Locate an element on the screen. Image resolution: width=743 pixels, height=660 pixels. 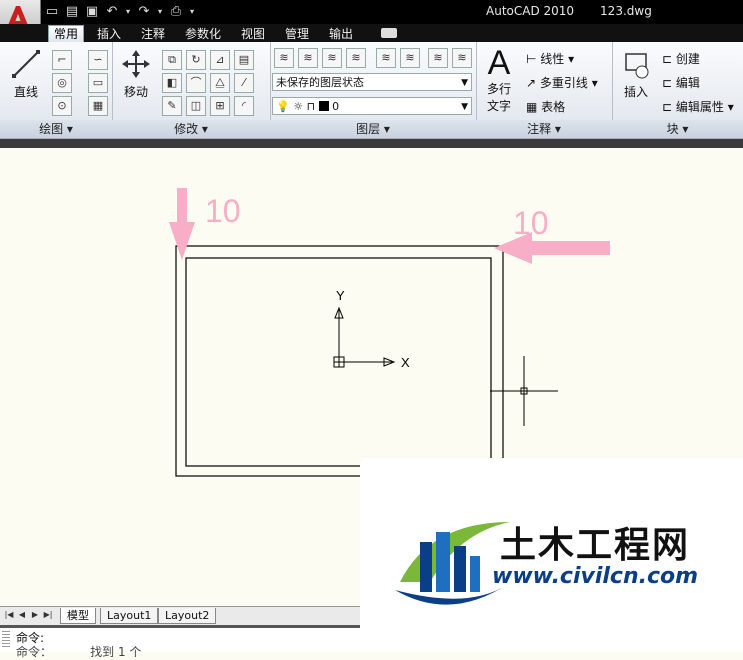
layer-color-swatch is located at coordinates (323, 106).